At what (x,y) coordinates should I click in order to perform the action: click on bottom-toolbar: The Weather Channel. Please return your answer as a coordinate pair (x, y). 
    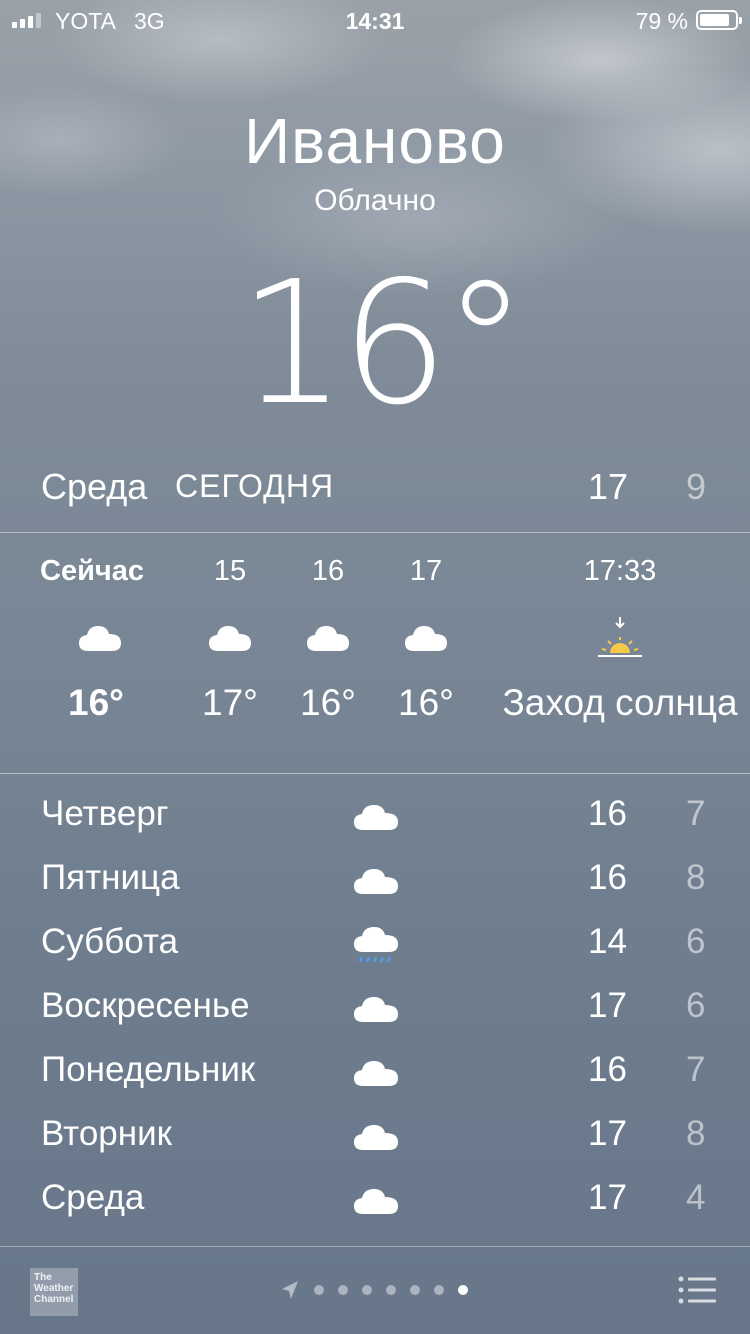
    Looking at the image, I should click on (375, 1290).